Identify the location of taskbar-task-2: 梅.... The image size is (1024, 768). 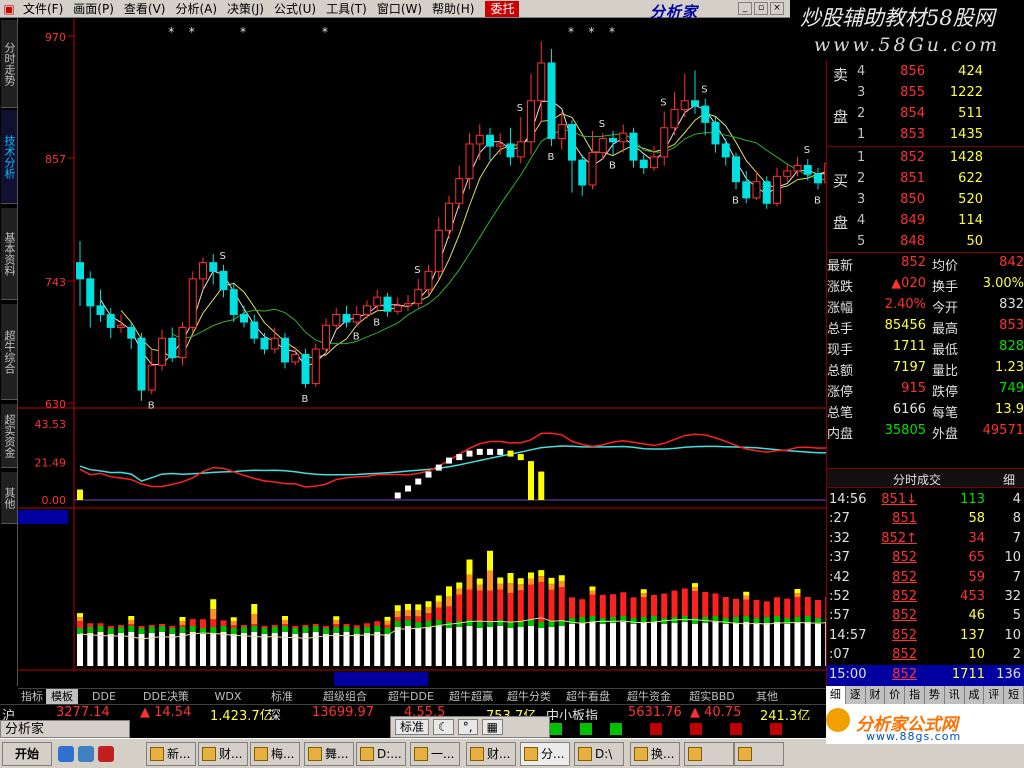
(275, 754).